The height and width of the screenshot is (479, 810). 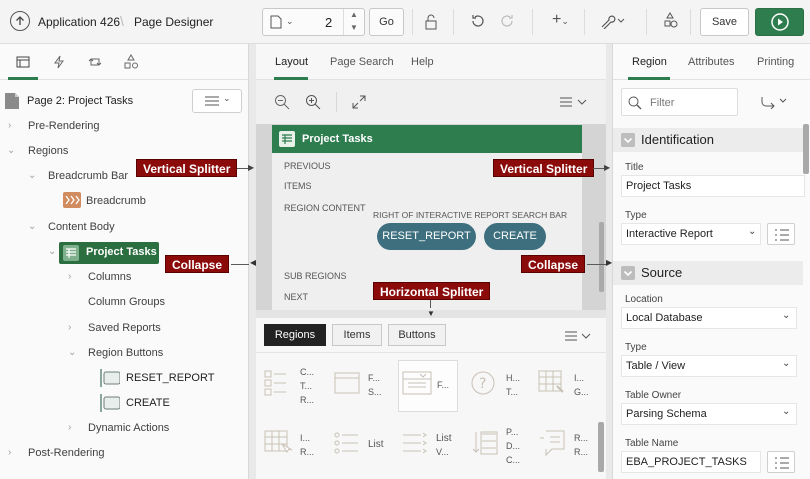 I want to click on page-stepper: ▲ ▼, so click(x=354, y=22).